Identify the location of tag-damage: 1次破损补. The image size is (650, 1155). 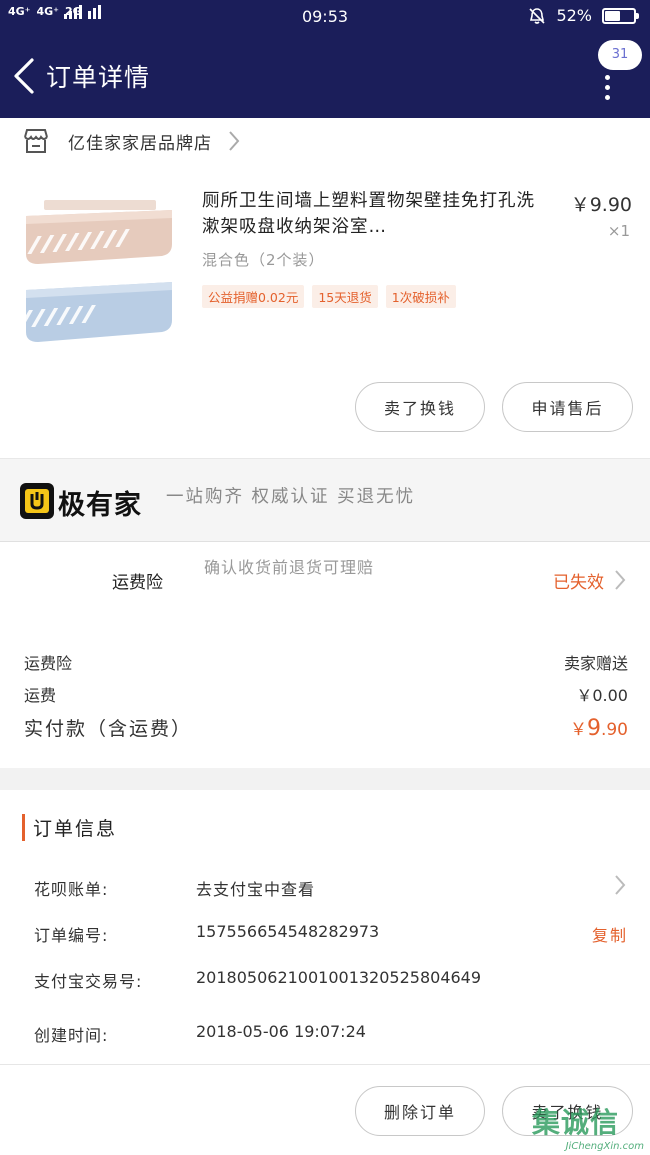
(420, 296).